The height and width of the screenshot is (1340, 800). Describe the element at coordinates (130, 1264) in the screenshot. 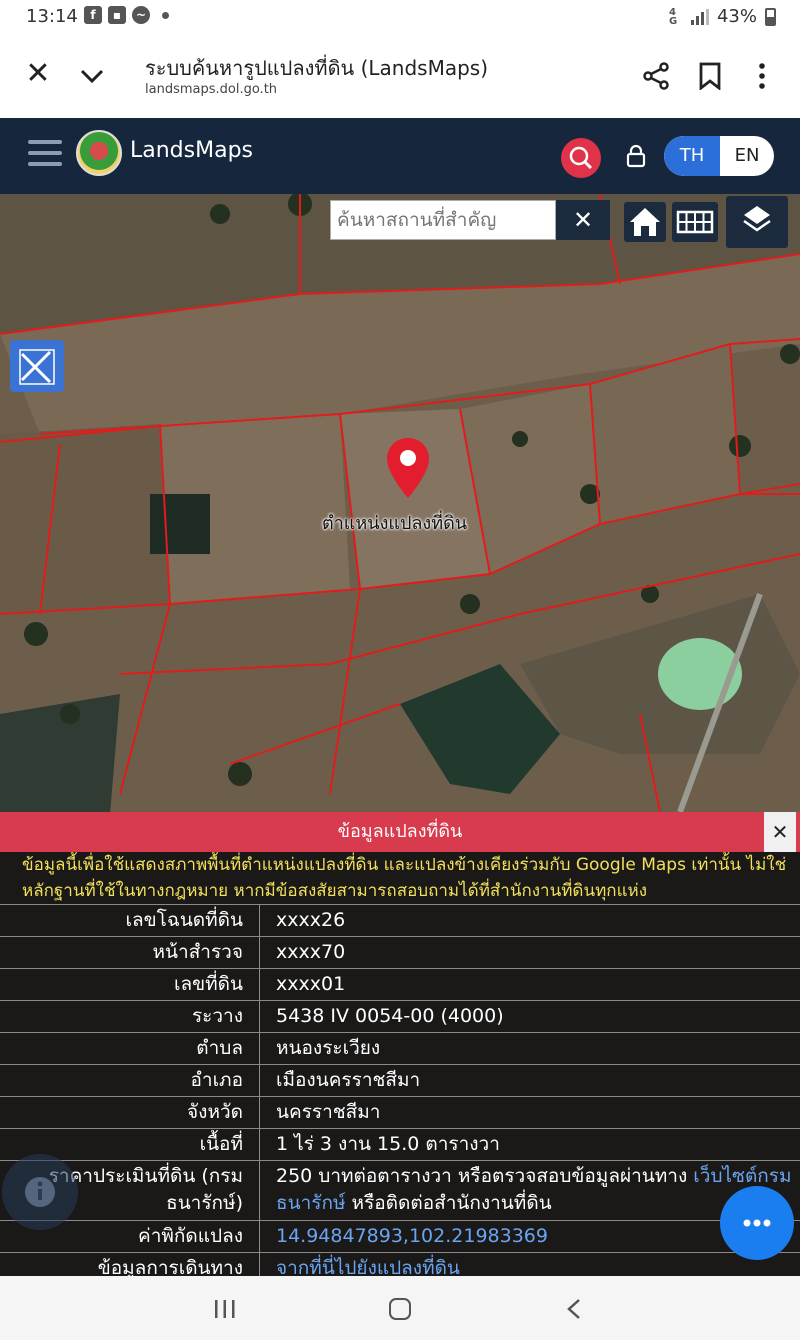

I see `directions-key: ข้อมูลการเดินทาง` at that location.